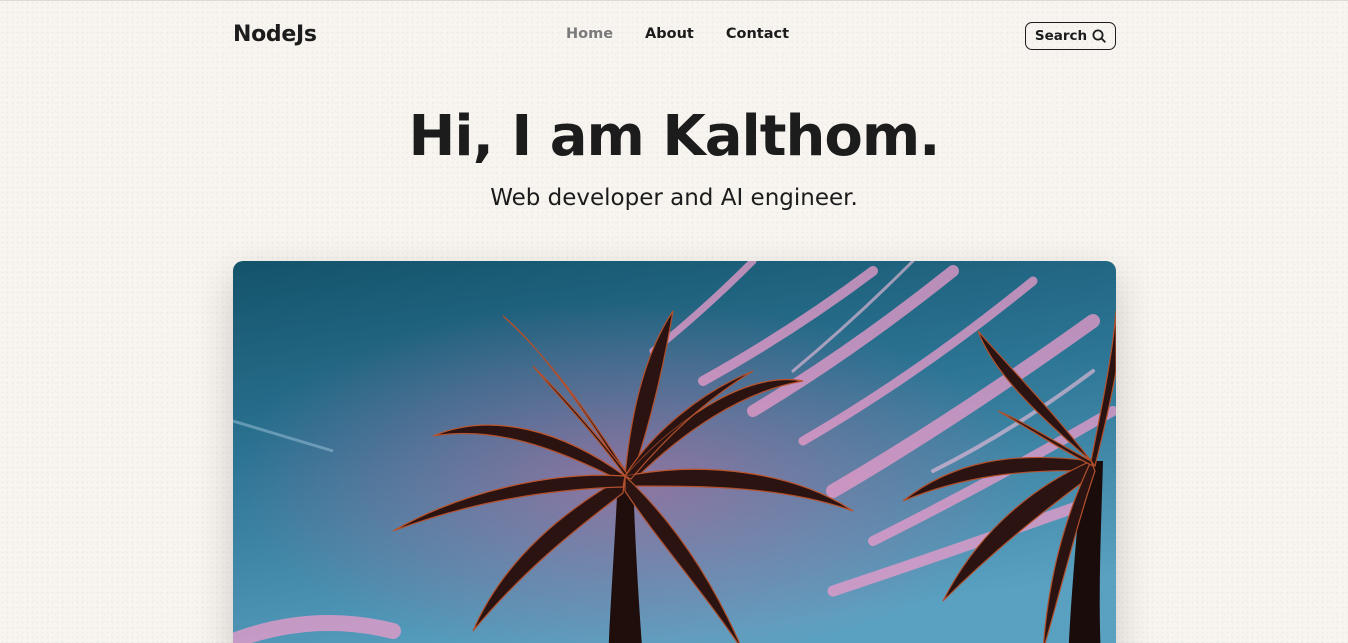 Image resolution: width=1348 pixels, height=643 pixels. What do you see at coordinates (669, 34) in the screenshot?
I see `nav-about-link: About` at bounding box center [669, 34].